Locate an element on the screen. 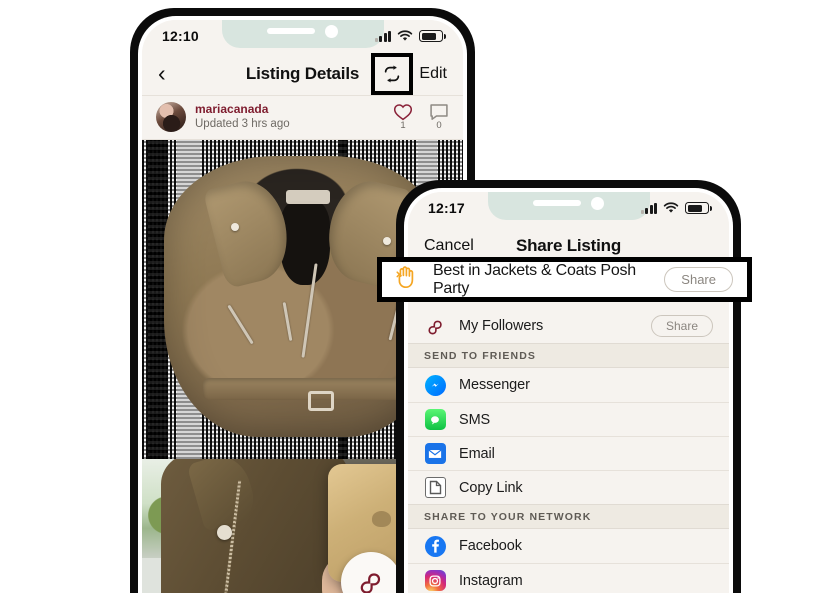 The height and width of the screenshot is (593, 822). share-row-email: Email is located at coordinates (568, 453).